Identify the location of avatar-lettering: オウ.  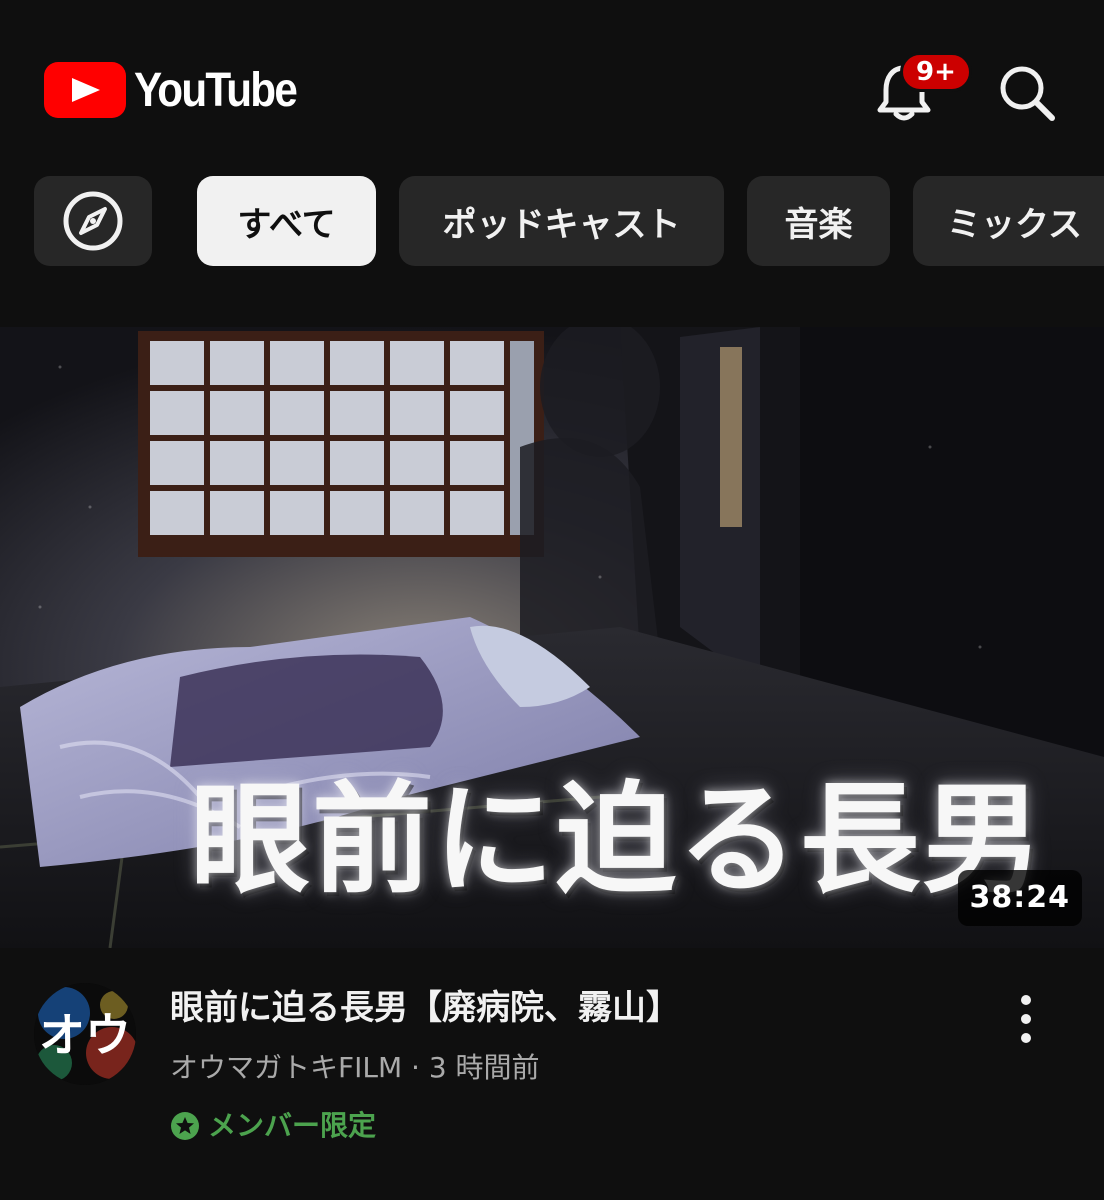
(85, 1035).